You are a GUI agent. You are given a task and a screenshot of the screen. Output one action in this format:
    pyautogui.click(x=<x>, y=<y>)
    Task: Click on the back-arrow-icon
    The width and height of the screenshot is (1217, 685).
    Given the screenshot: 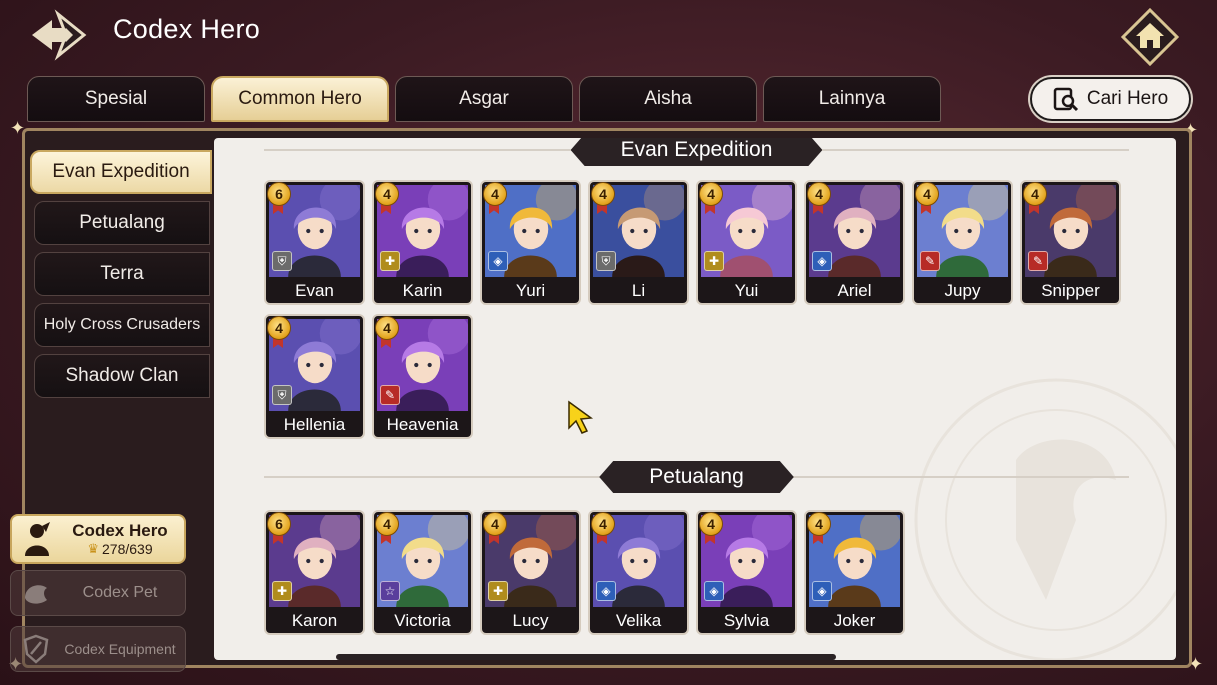 What is the action you would take?
    pyautogui.click(x=59, y=35)
    